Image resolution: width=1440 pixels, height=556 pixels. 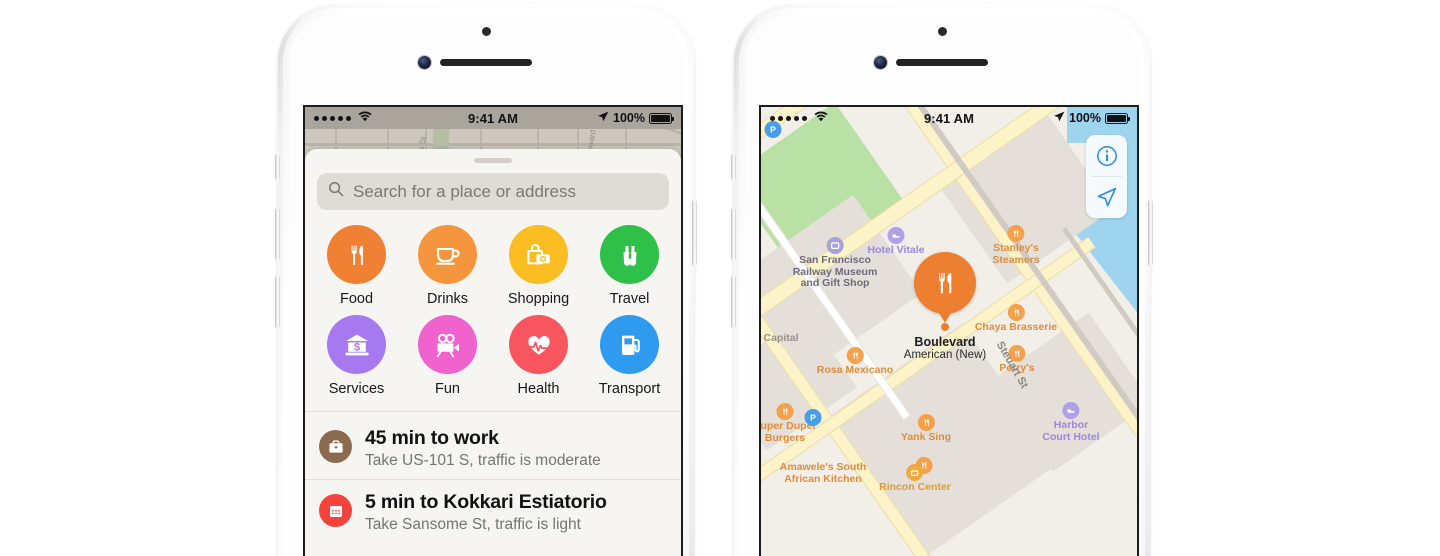 I want to click on category-label: Transport, so click(x=629, y=389).